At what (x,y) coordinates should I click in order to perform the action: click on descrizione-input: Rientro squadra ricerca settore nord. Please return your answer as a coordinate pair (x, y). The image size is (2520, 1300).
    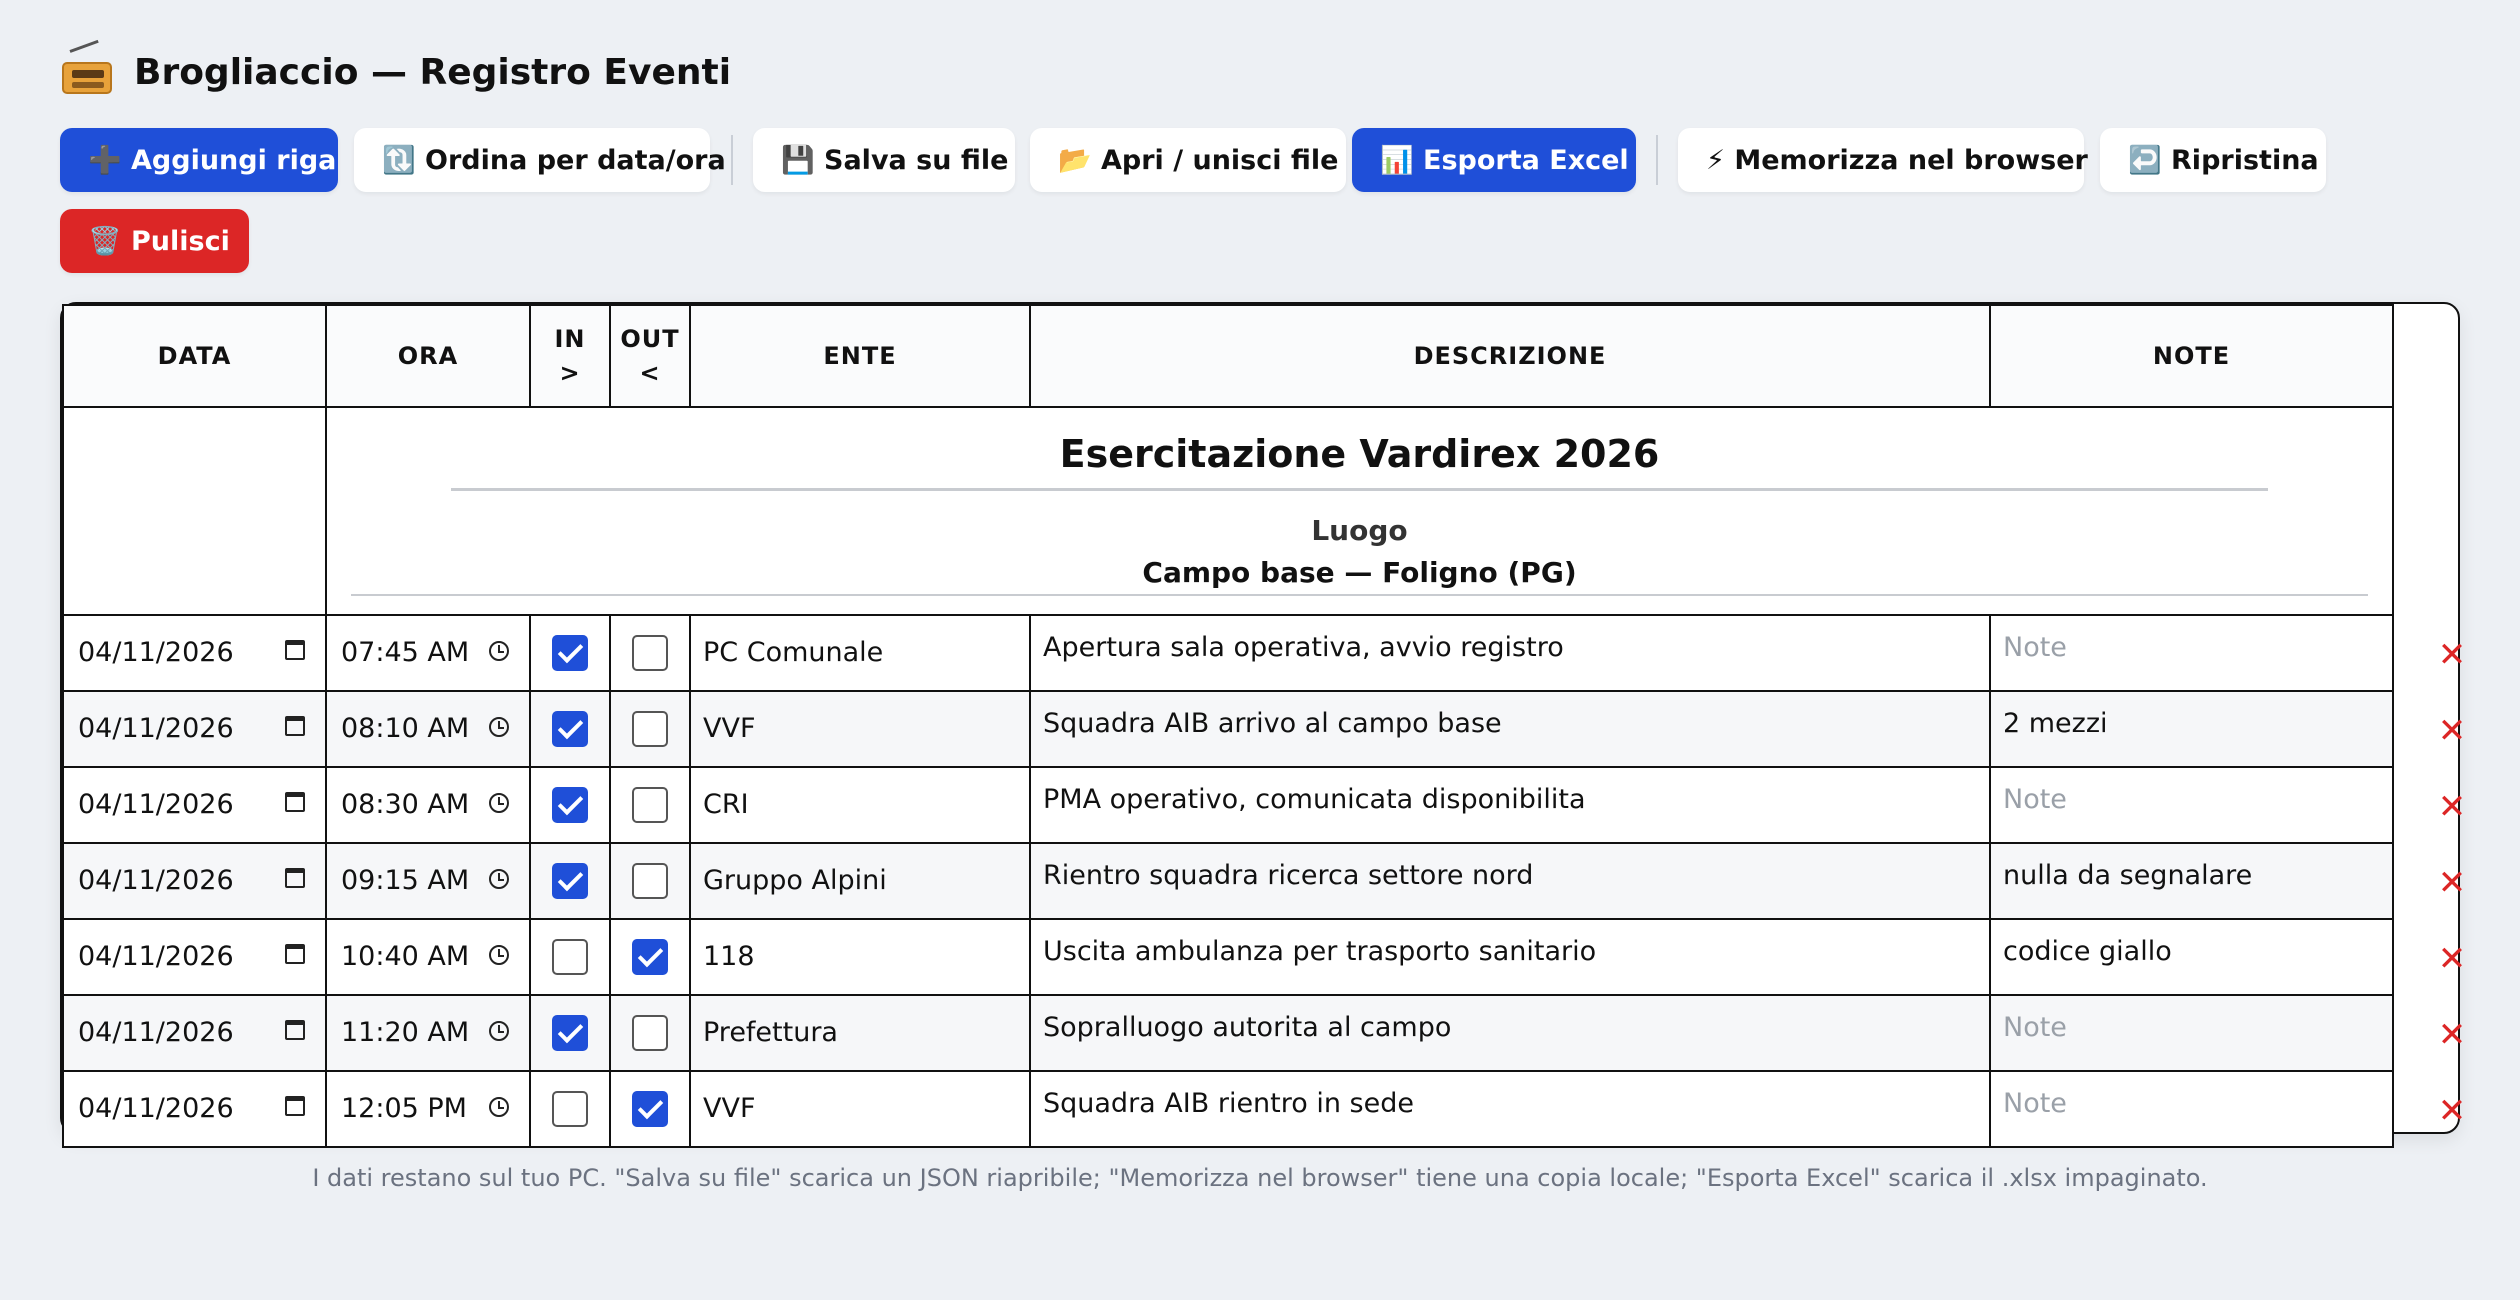
    Looking at the image, I should click on (1510, 881).